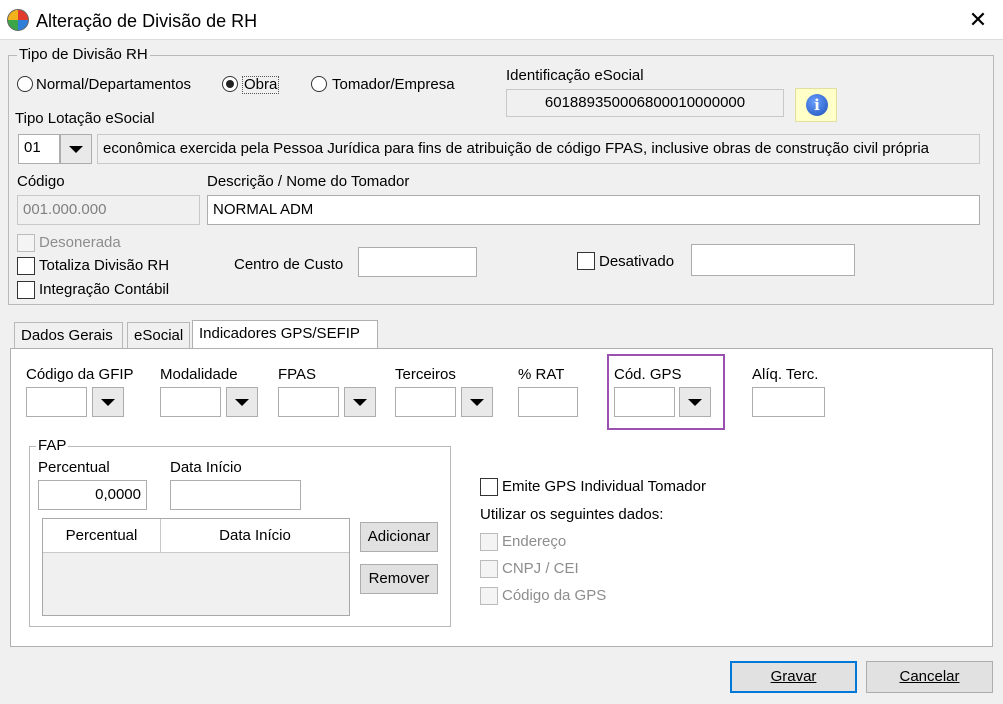 This screenshot has height=704, width=1003. I want to click on tab-dados-gerais: Dados Gerais, so click(68, 335).